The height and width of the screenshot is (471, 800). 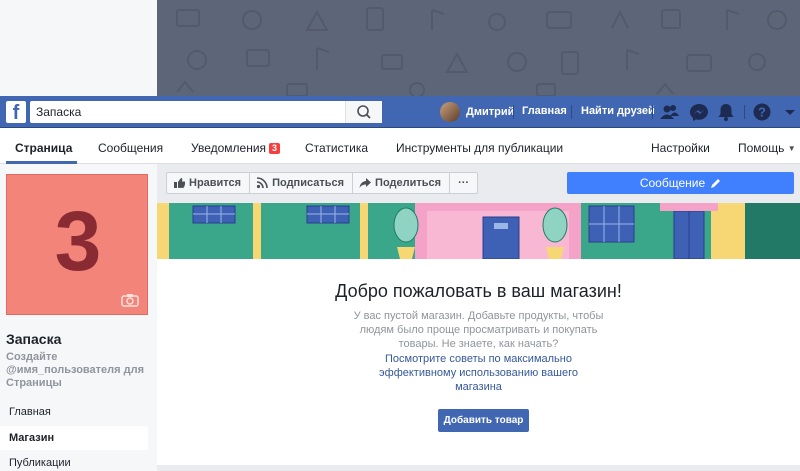 What do you see at coordinates (16, 112) in the screenshot?
I see `facebook-logo-icon: f` at bounding box center [16, 112].